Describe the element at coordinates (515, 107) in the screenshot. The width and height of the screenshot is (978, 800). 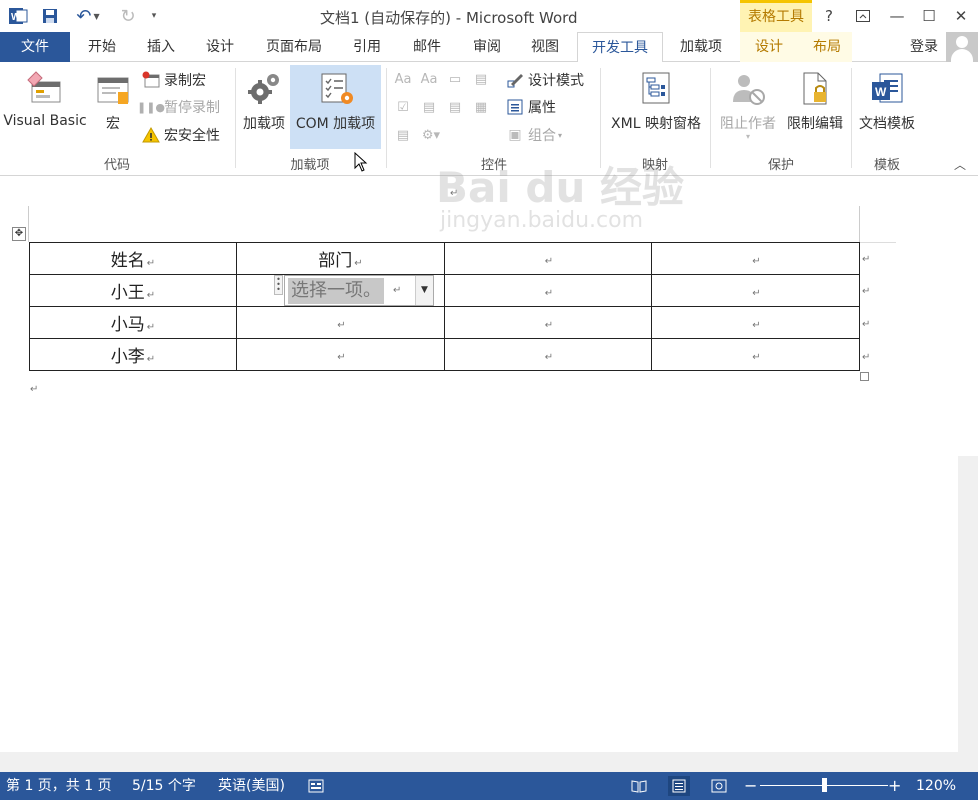
I see `properties-icon` at that location.